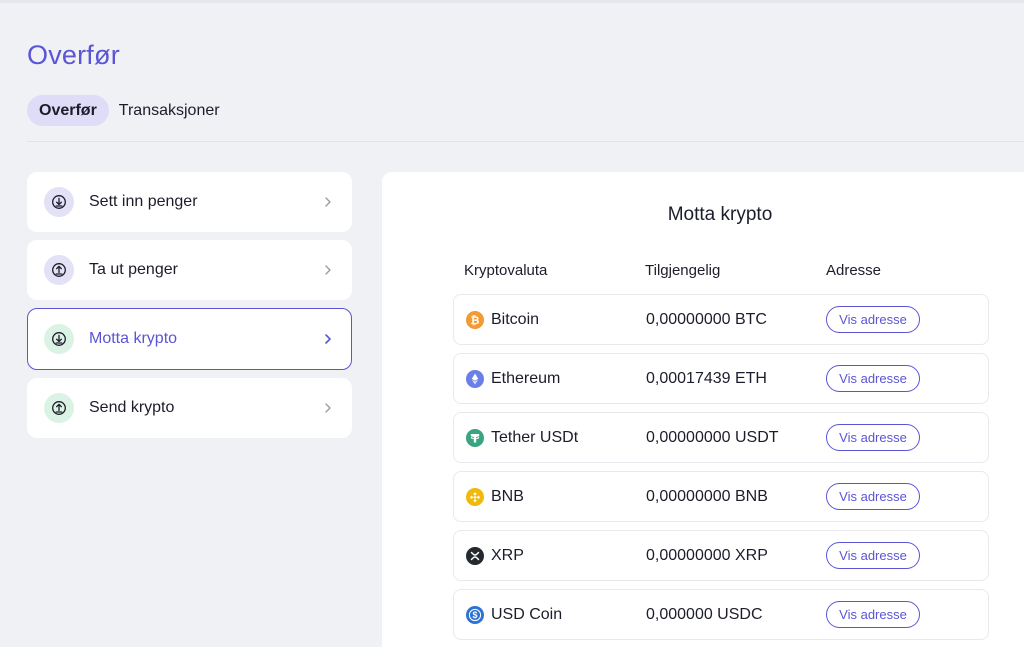  I want to click on menu-item-withdraw-money: Ta ut penger, so click(189, 270).